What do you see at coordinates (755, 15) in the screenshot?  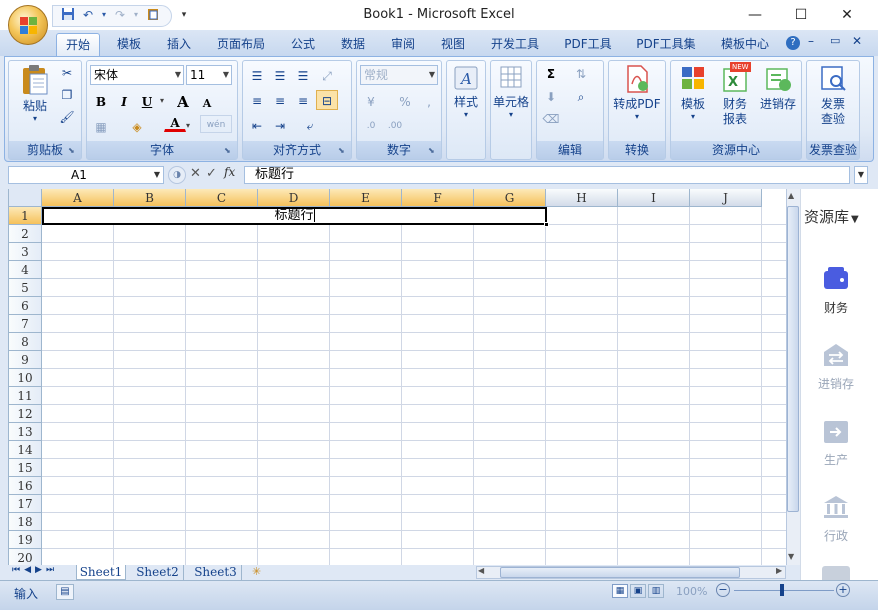 I see `minimize-button: —` at bounding box center [755, 15].